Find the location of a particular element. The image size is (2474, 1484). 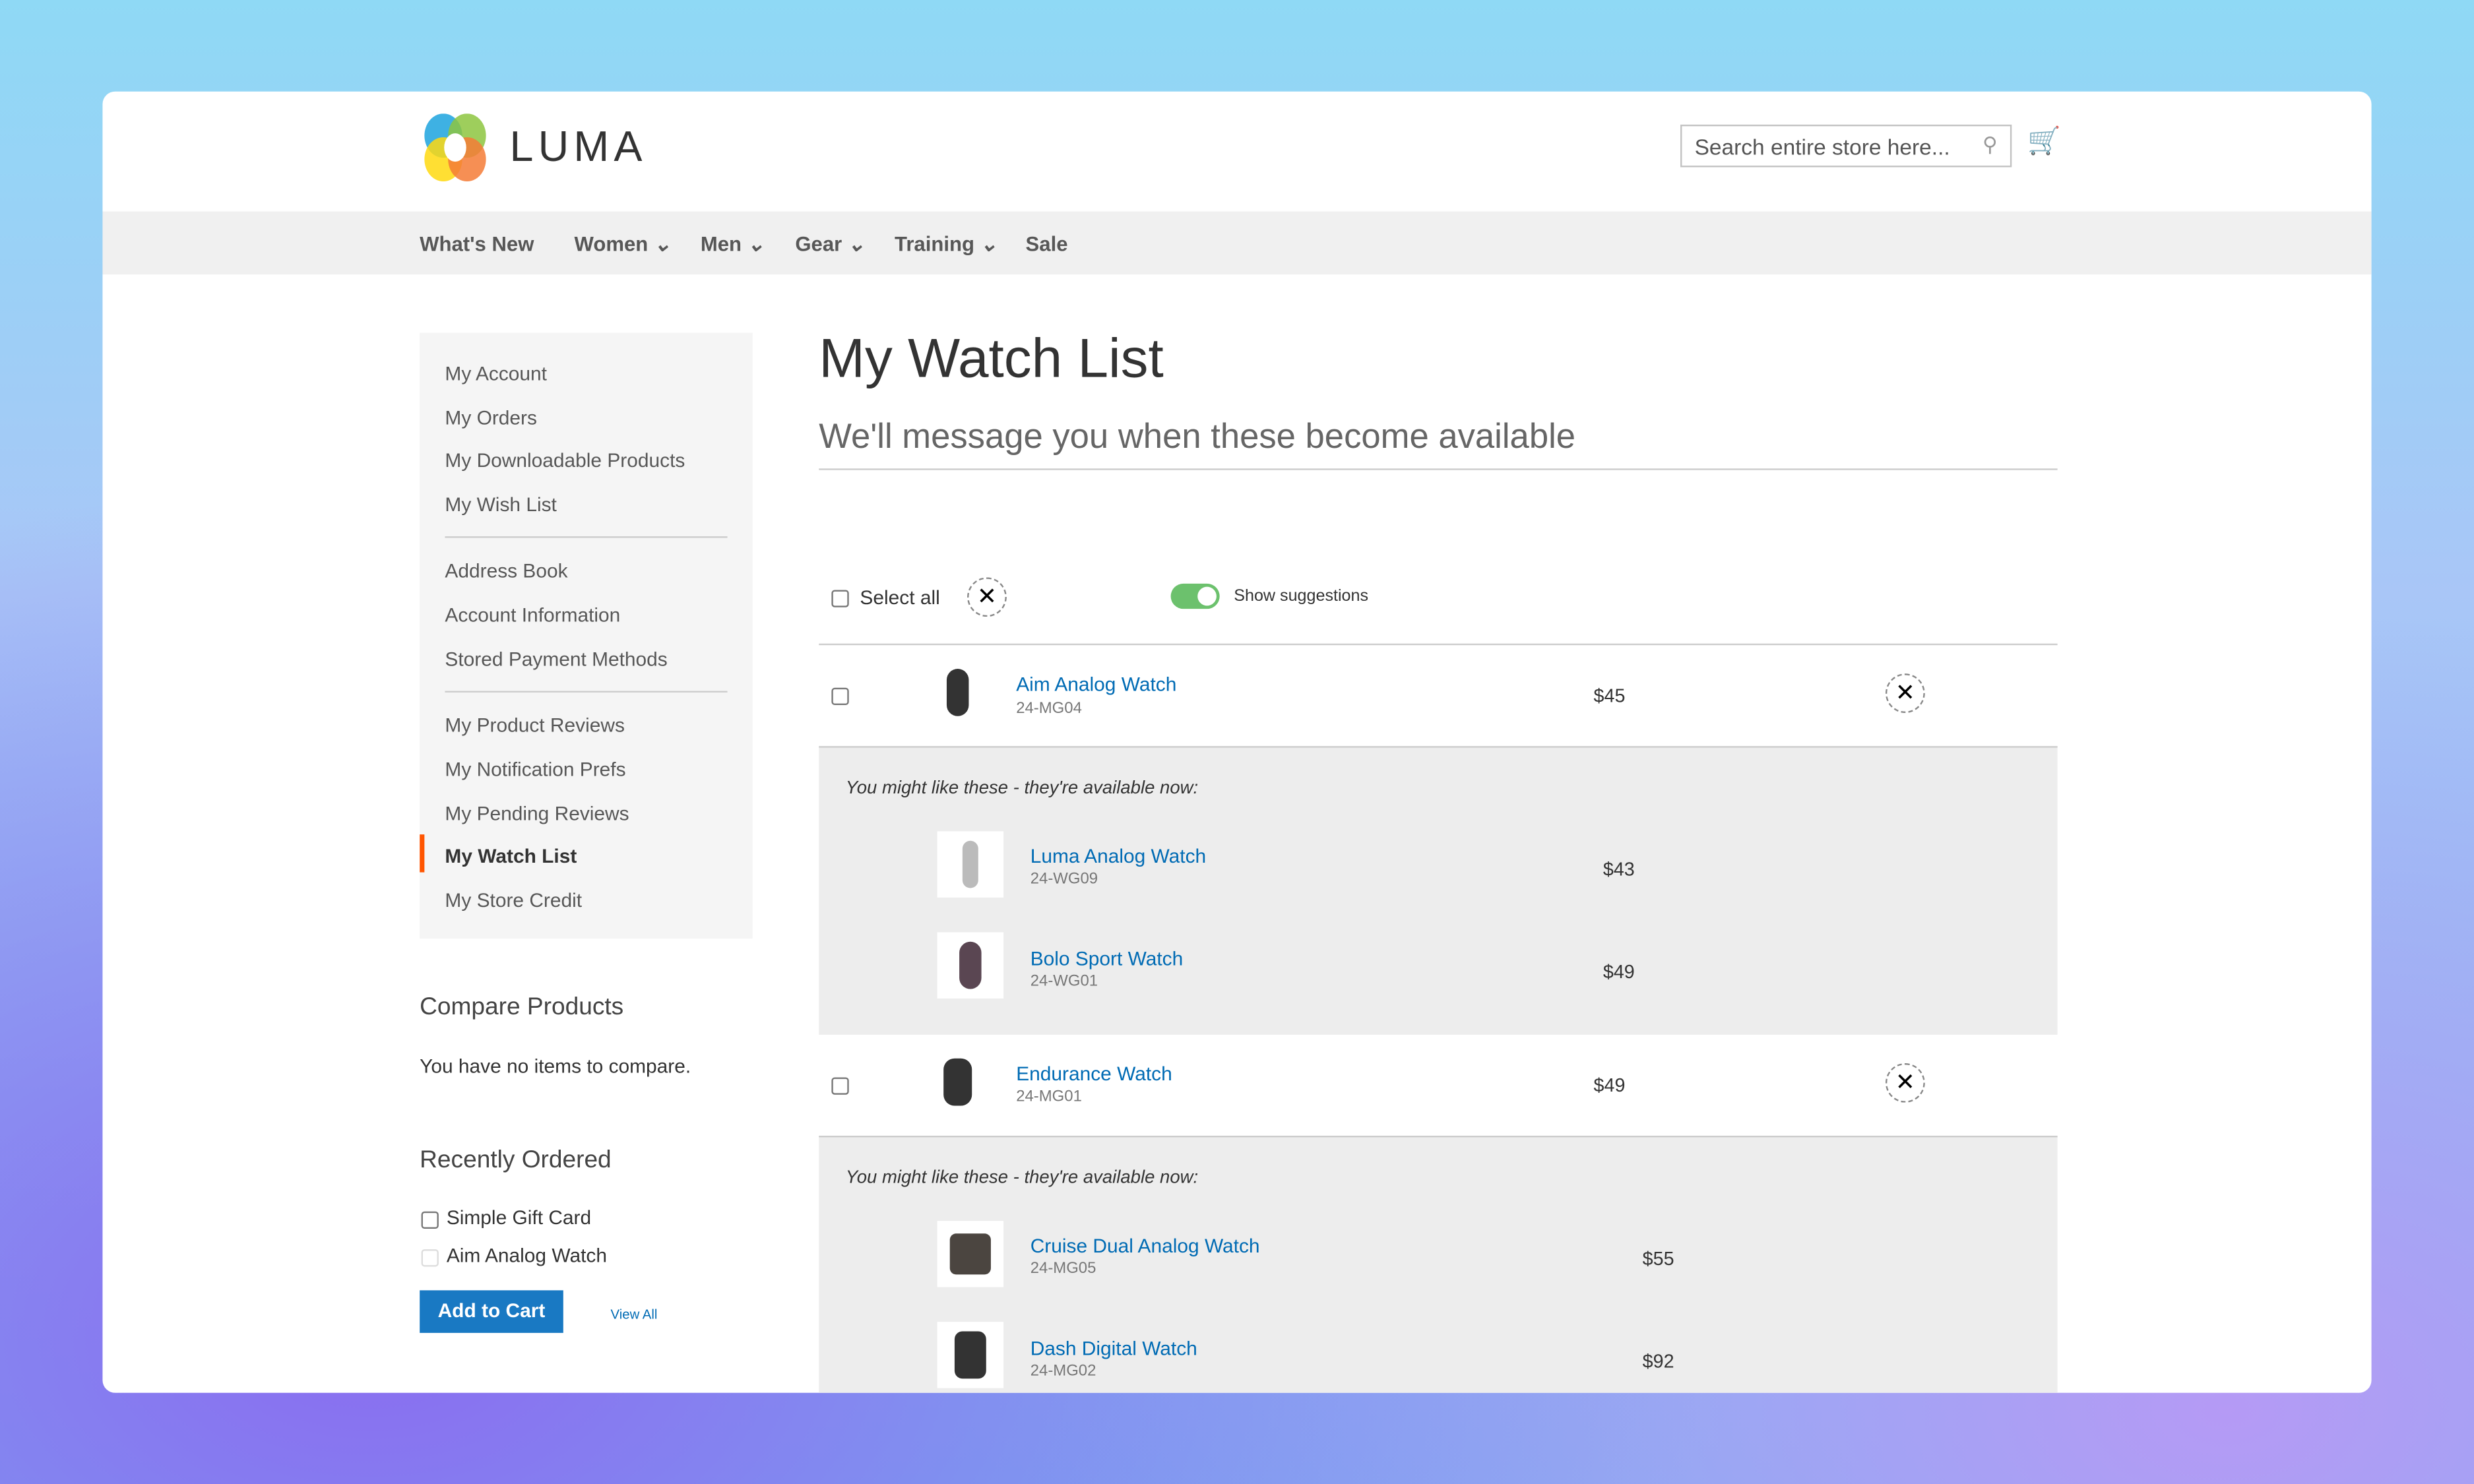

product-price: $45 is located at coordinates (1609, 696).